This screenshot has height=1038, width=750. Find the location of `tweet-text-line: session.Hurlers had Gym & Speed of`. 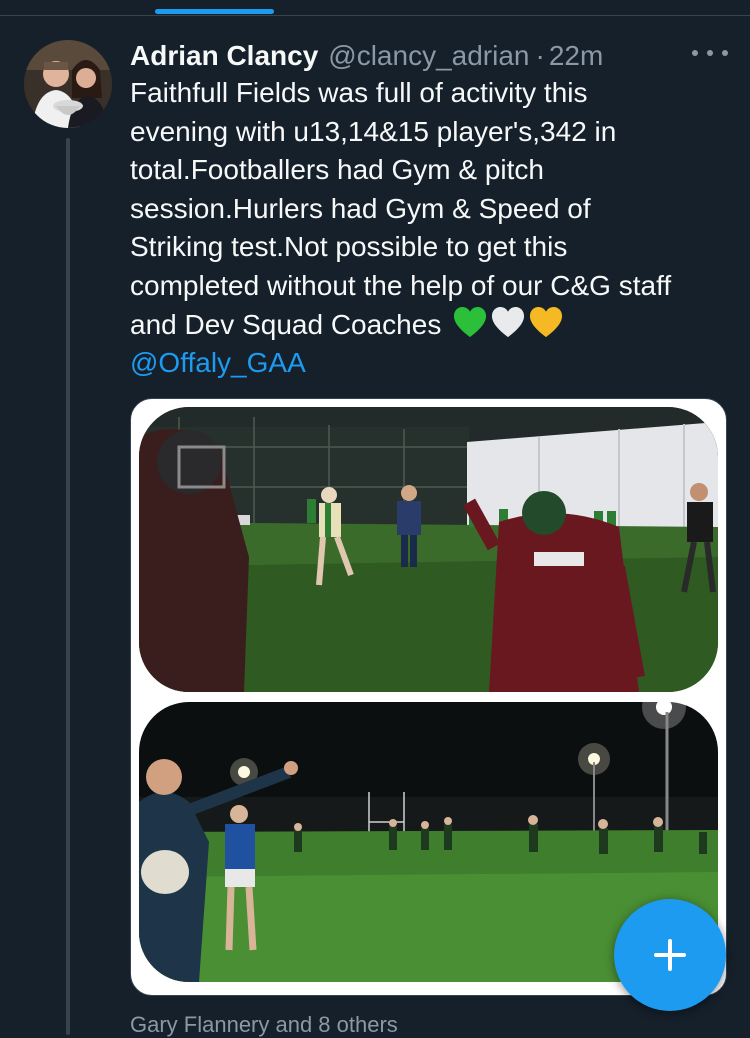

tweet-text-line: session.Hurlers had Gym & Speed of is located at coordinates (360, 208).